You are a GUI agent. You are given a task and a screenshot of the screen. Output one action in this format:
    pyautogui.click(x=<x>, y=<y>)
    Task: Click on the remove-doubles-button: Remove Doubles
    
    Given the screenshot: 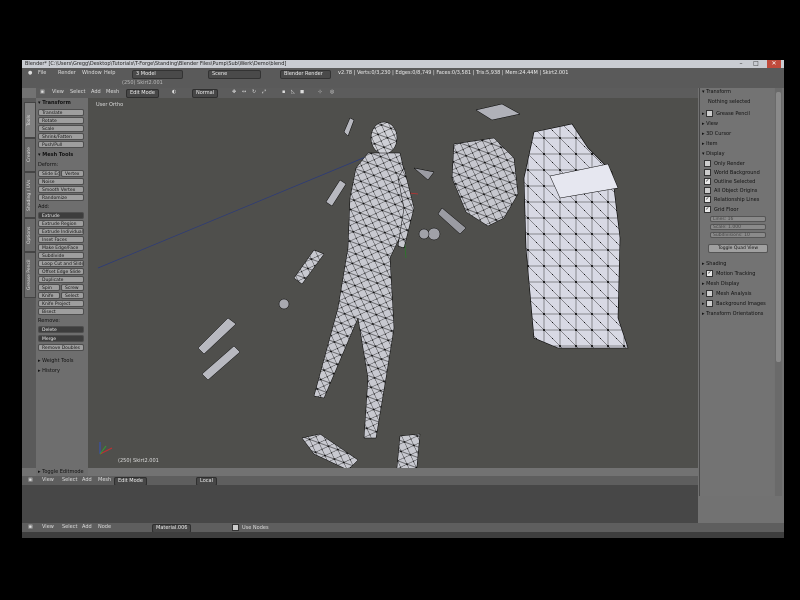 What is the action you would take?
    pyautogui.click(x=61, y=347)
    